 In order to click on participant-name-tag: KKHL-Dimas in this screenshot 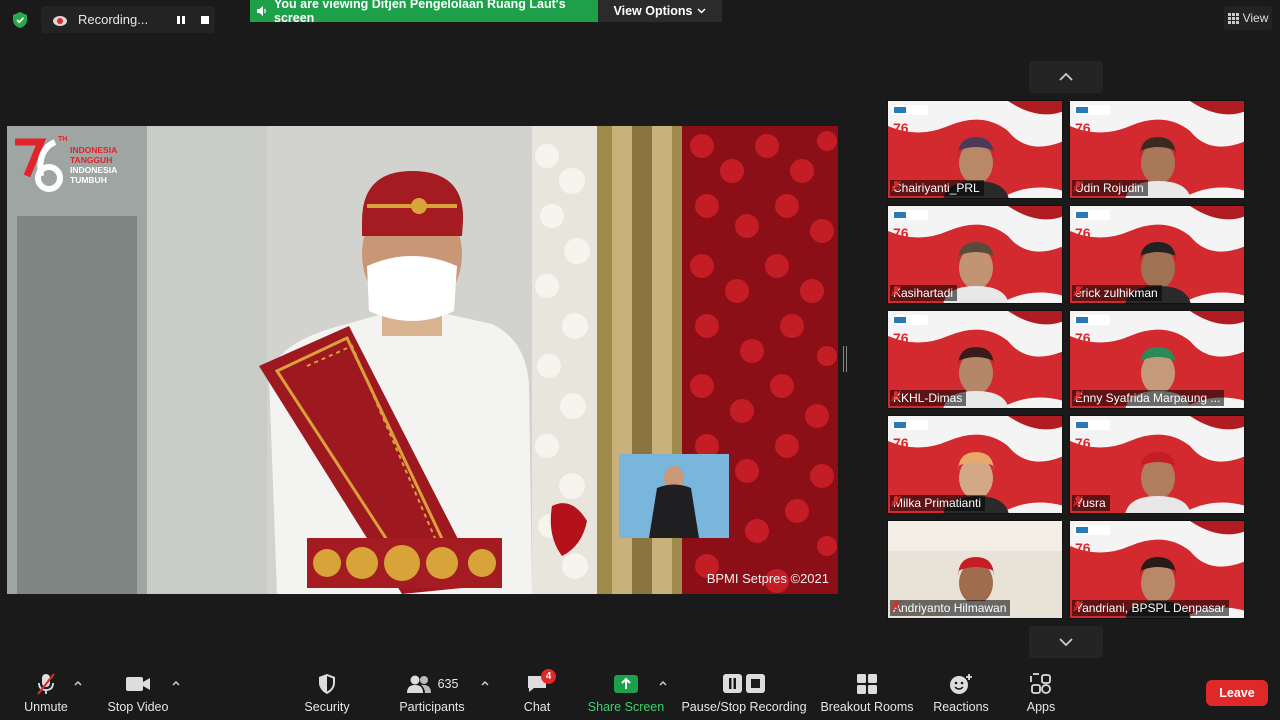, I will do `click(928, 398)`.